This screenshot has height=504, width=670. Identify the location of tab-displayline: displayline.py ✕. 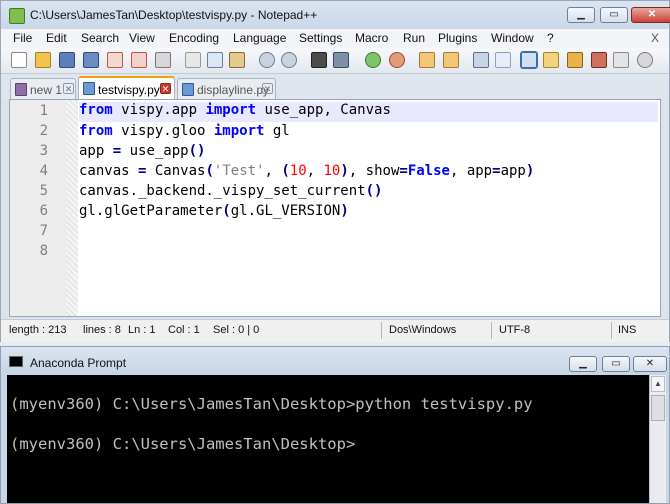
(226, 88).